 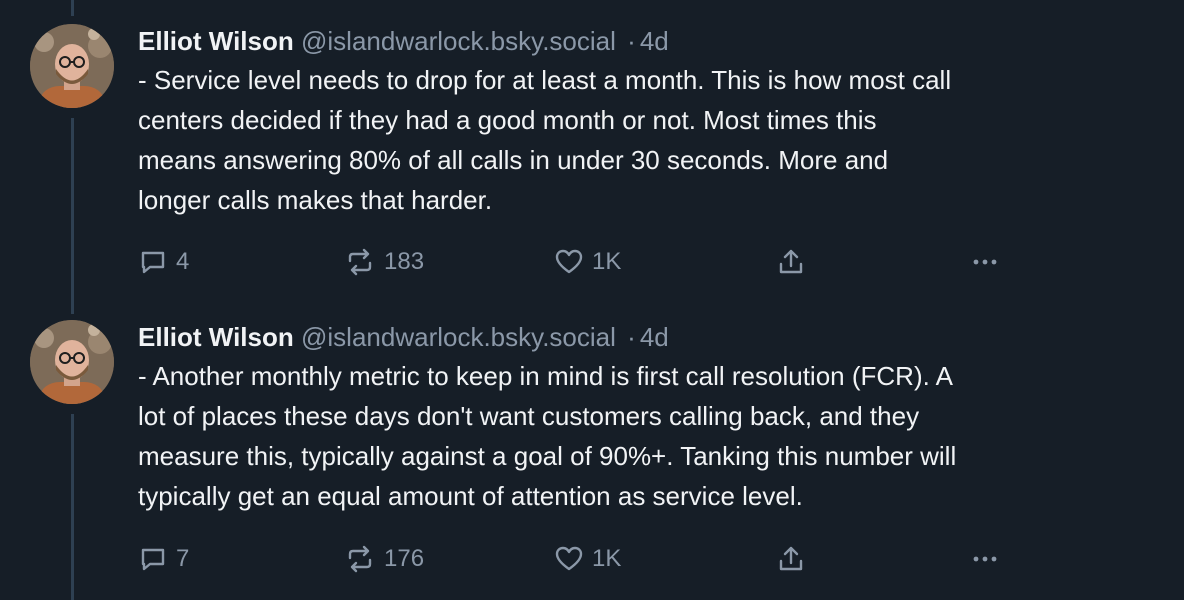 I want to click on reply-button: 4, so click(x=163, y=262).